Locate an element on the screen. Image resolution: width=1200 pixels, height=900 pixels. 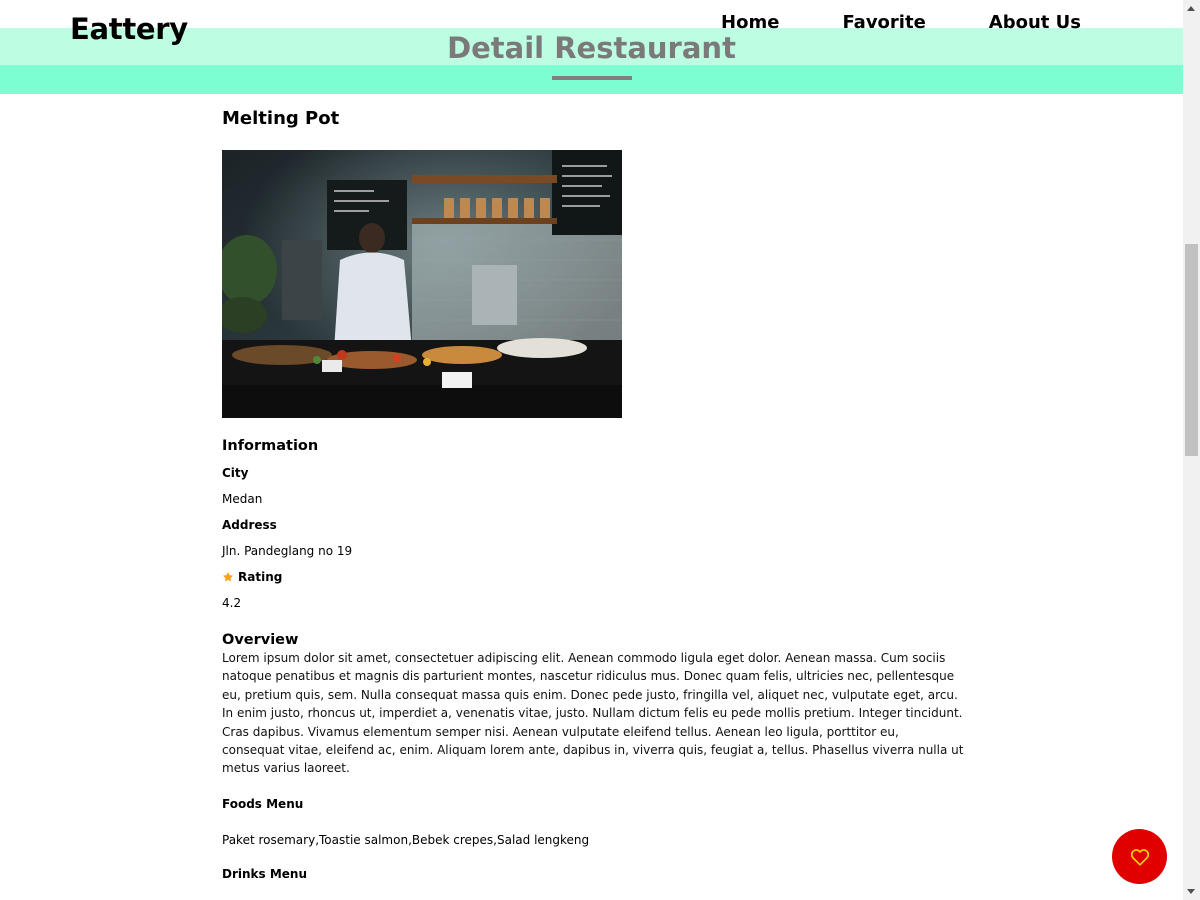
scroll-up-arrow is located at coordinates (1191, 8).